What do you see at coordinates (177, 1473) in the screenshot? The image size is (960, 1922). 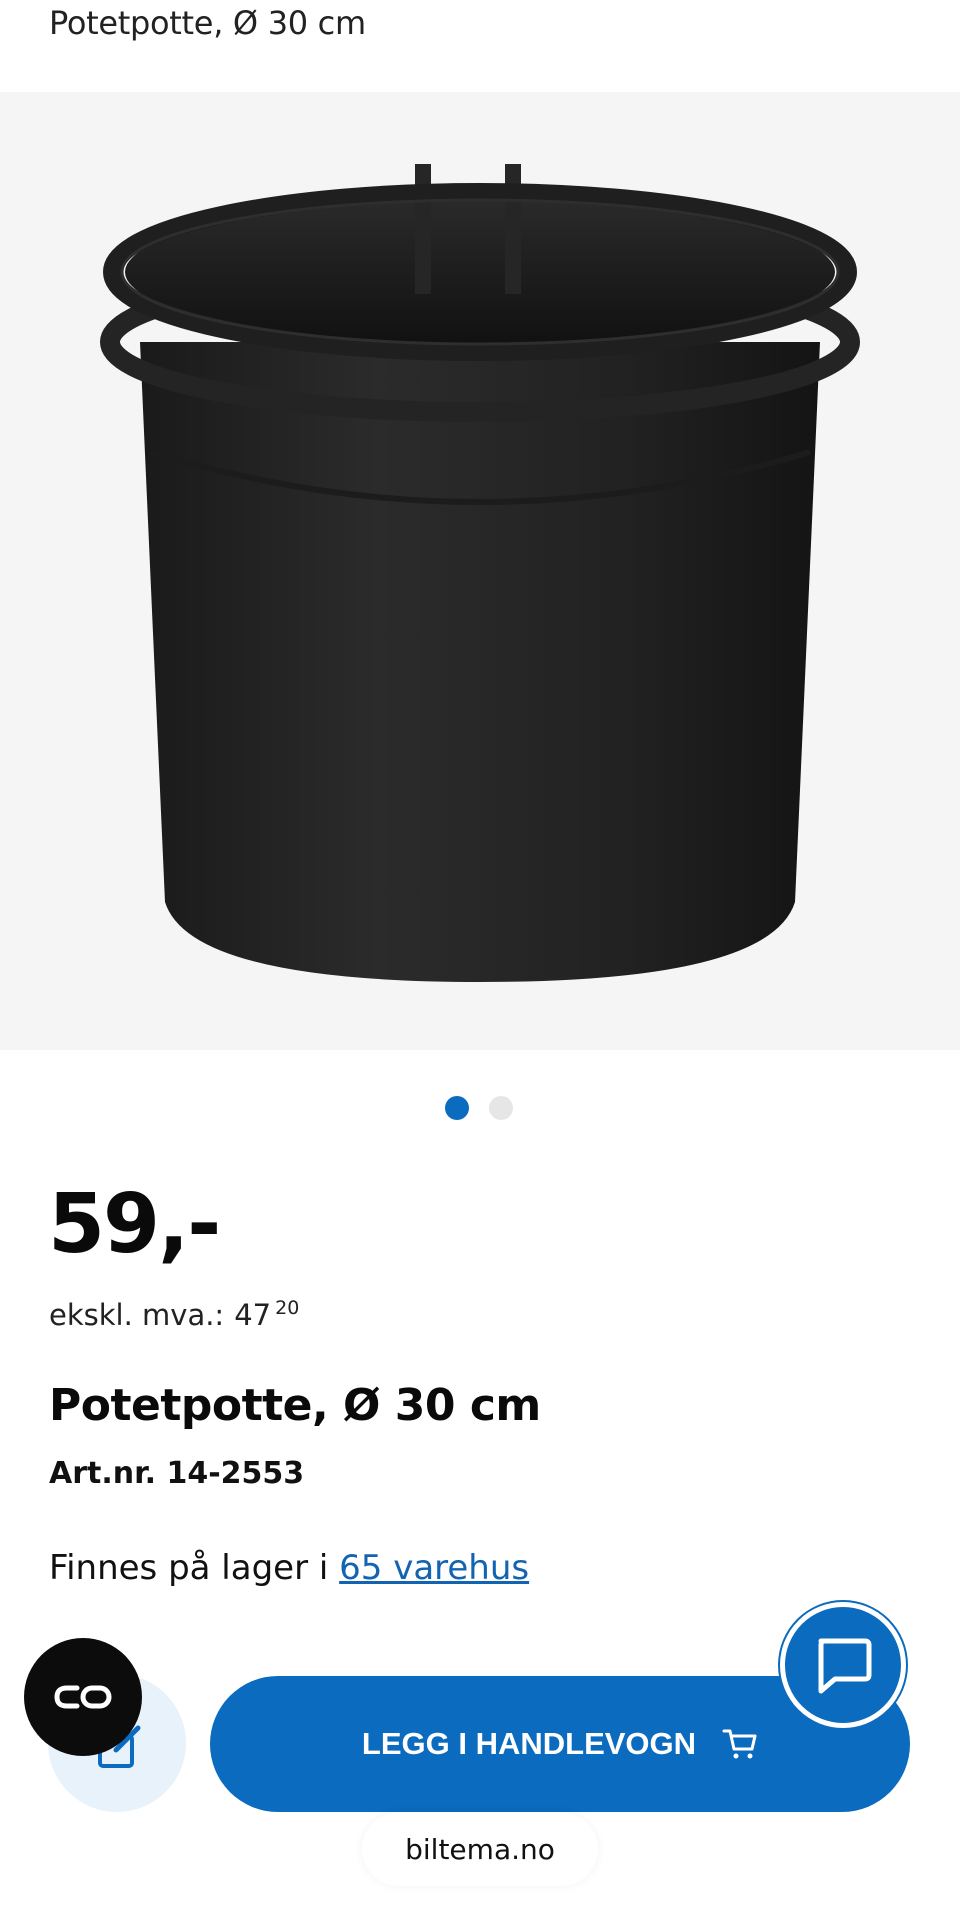 I see `article-number: Art.nr. 14-2553` at bounding box center [177, 1473].